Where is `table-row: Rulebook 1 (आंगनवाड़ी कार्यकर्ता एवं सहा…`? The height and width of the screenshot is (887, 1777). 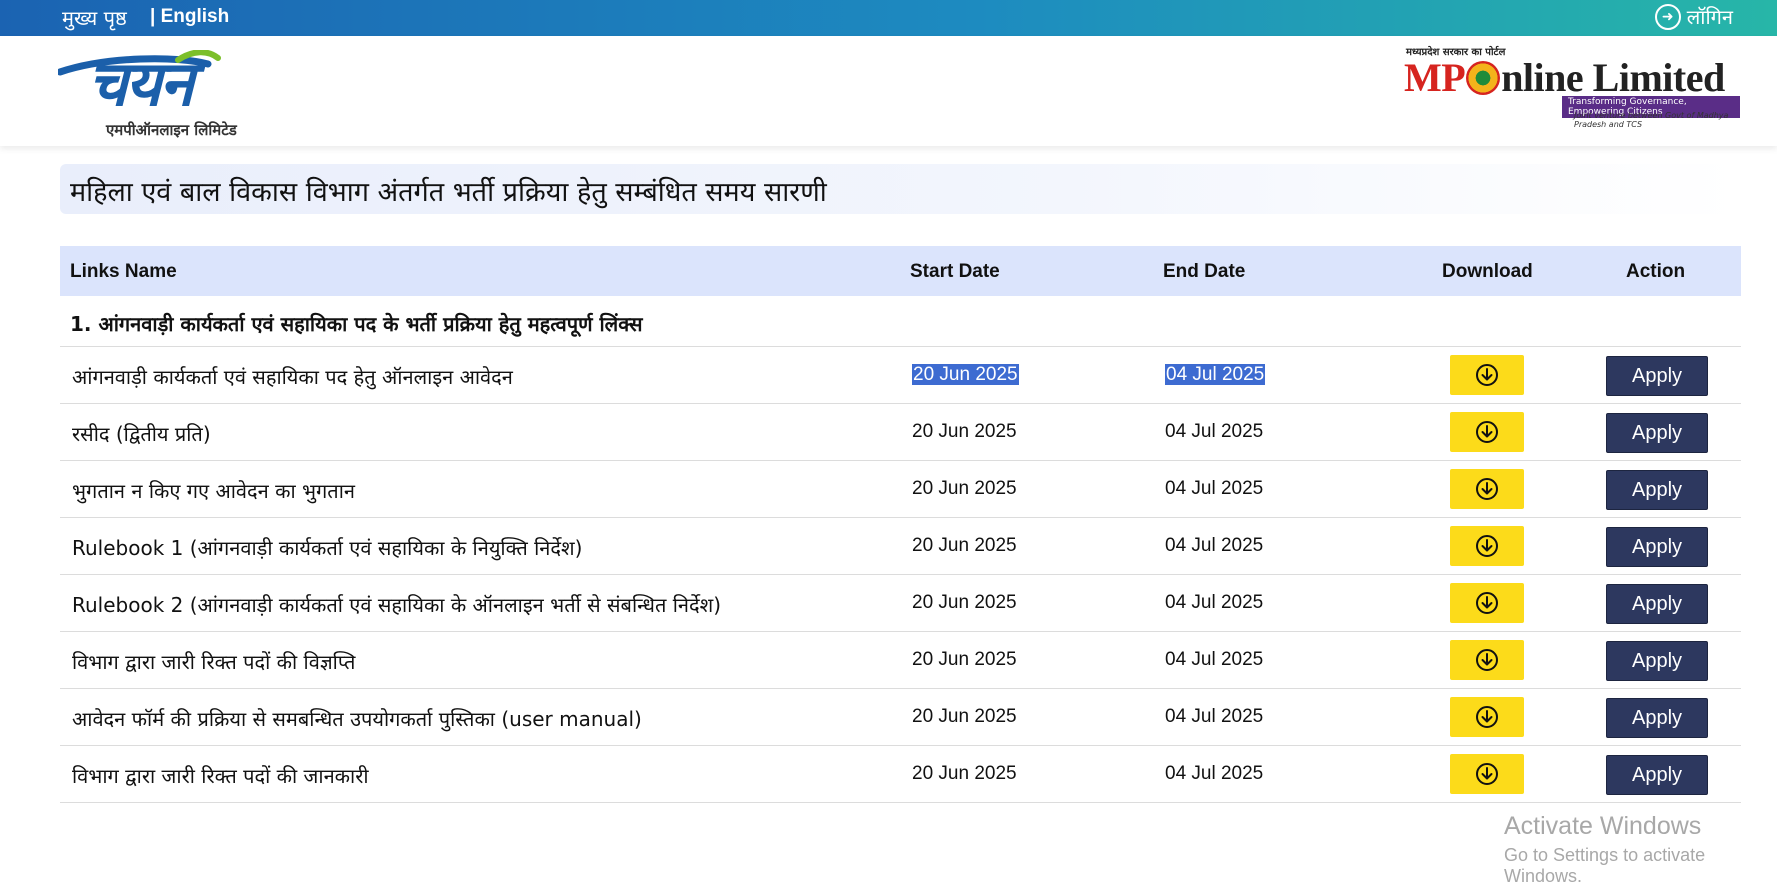 table-row: Rulebook 1 (आंगनवाड़ी कार्यकर्ता एवं सहा… is located at coordinates (900, 546).